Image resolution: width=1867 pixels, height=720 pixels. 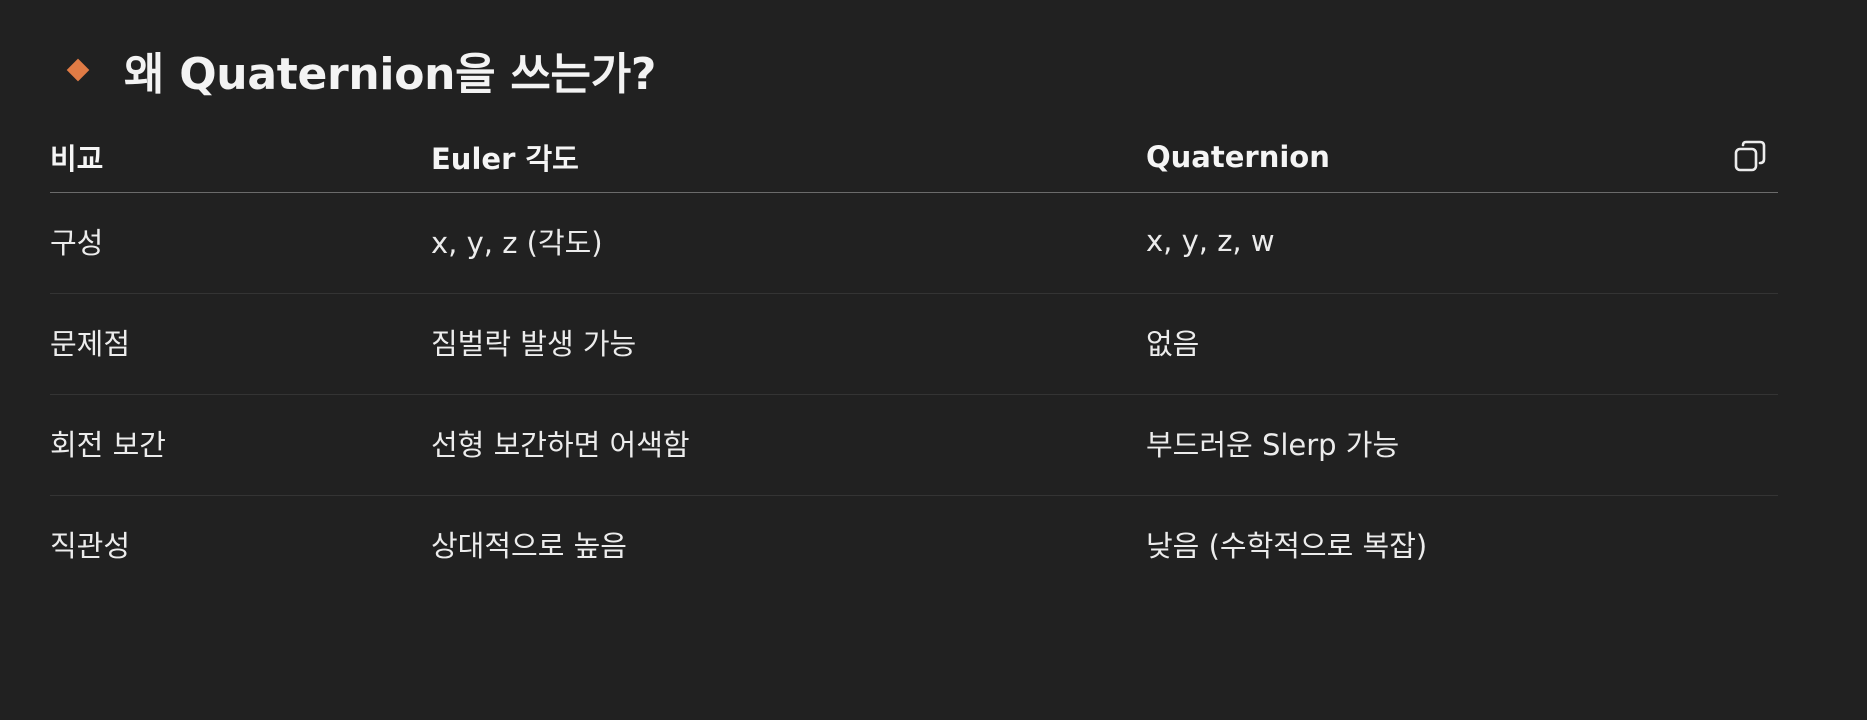 I want to click on header-cell-euler: Euler 각도, so click(x=505, y=159).